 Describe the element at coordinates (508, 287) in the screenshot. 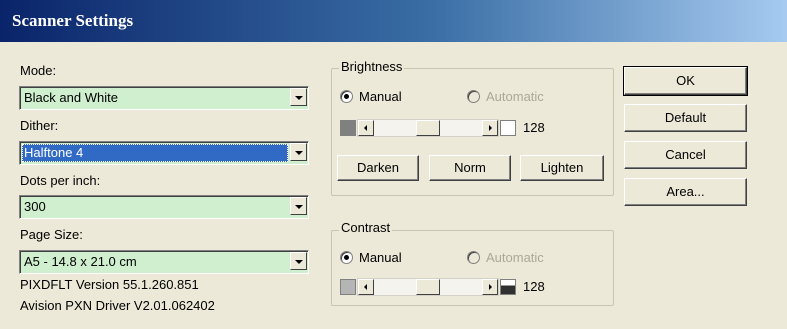

I see `high-contrast-swatch` at that location.